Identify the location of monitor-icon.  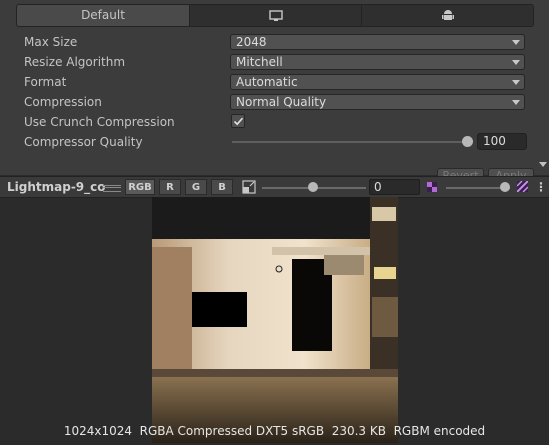
(275, 15).